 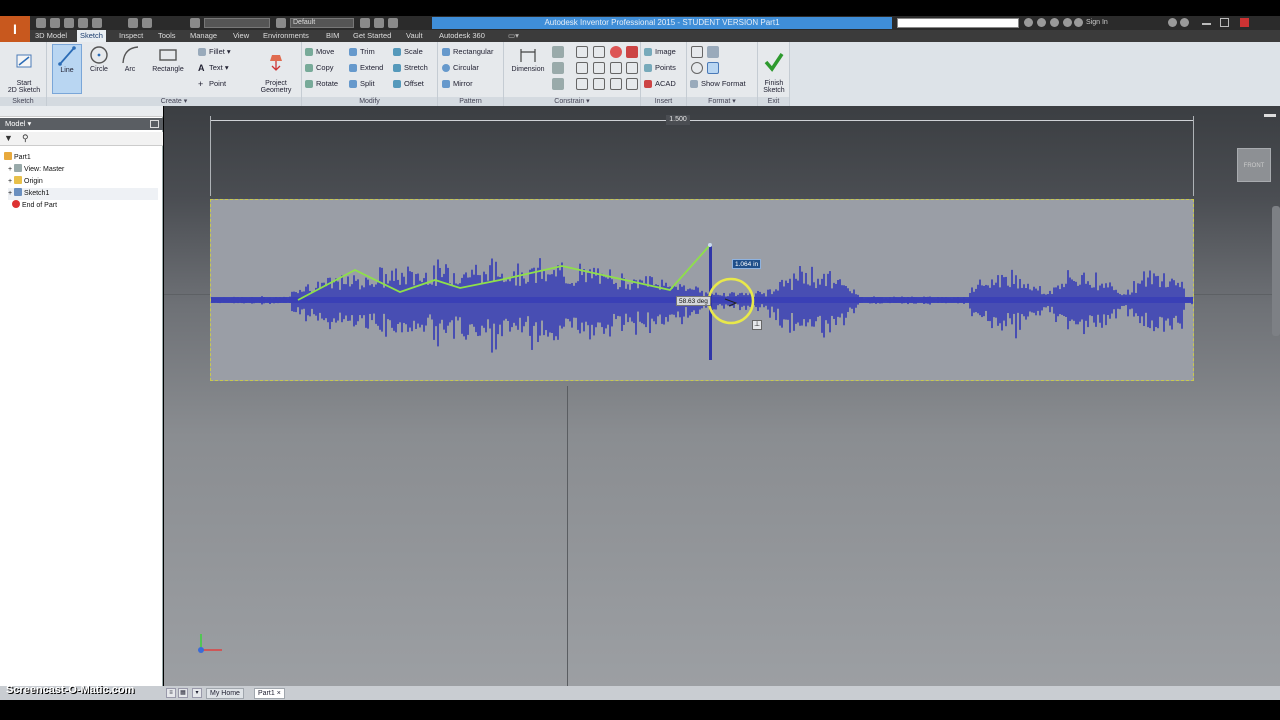 I want to click on tab-sketch: Sketch, so click(x=91, y=36).